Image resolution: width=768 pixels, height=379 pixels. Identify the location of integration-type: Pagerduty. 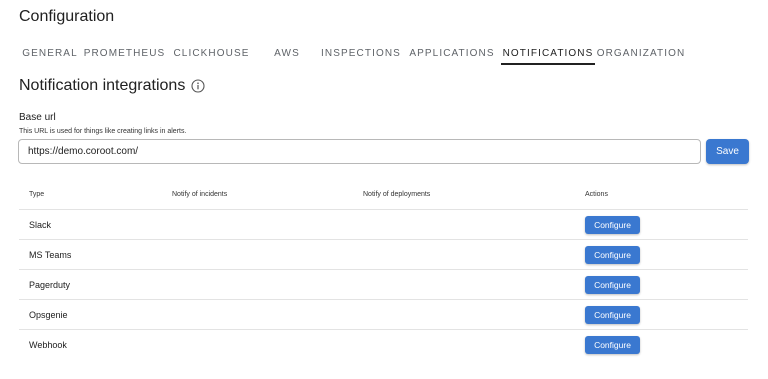
(50, 285).